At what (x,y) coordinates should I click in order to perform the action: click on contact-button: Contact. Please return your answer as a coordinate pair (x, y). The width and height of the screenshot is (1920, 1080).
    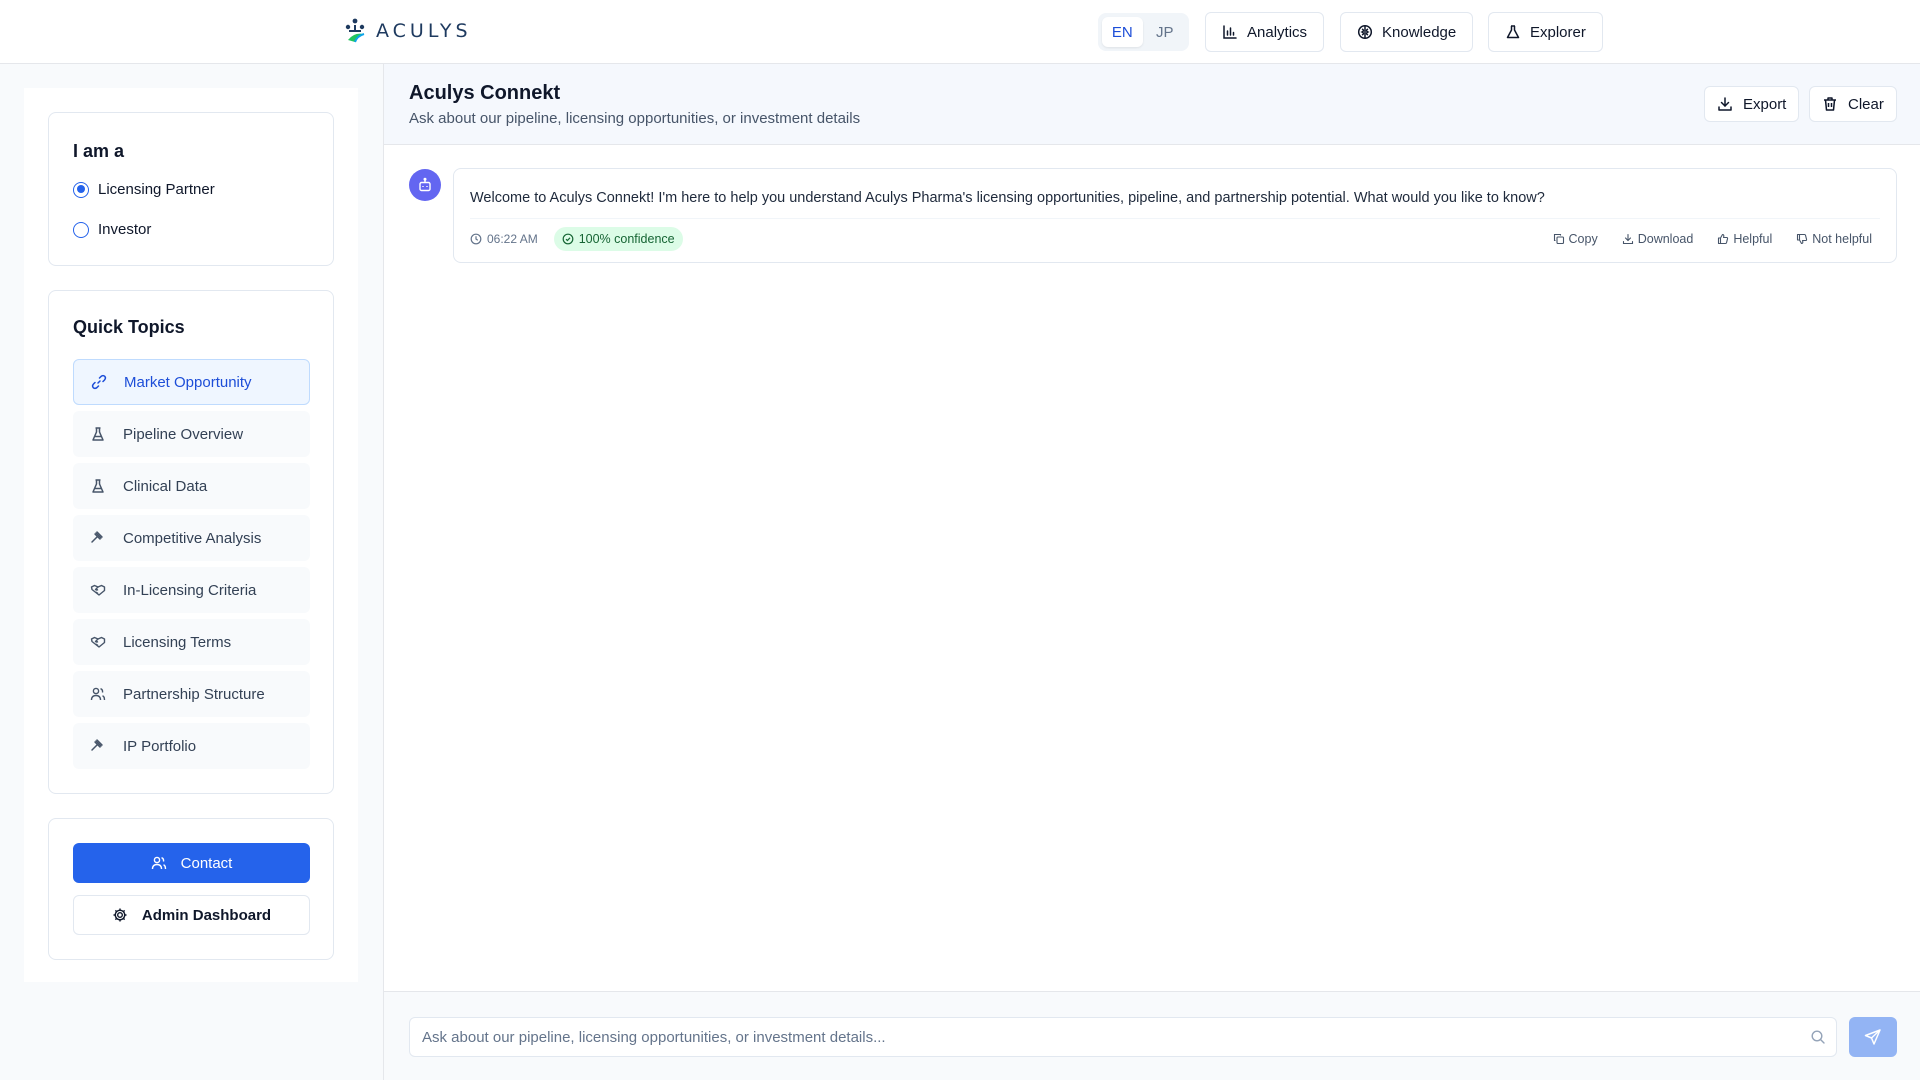
    Looking at the image, I should click on (191, 863).